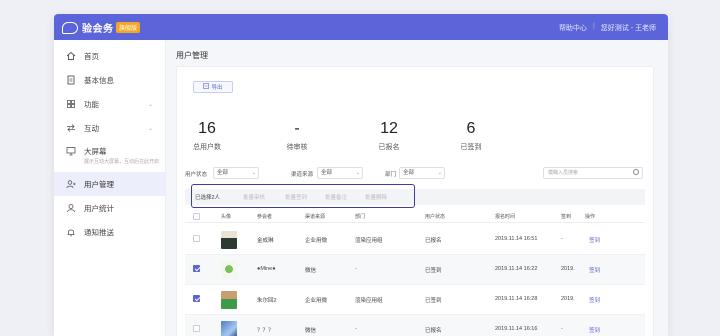 The width and height of the screenshot is (720, 336). What do you see at coordinates (196, 216) in the screenshot?
I see `select-all-checkbox` at bounding box center [196, 216].